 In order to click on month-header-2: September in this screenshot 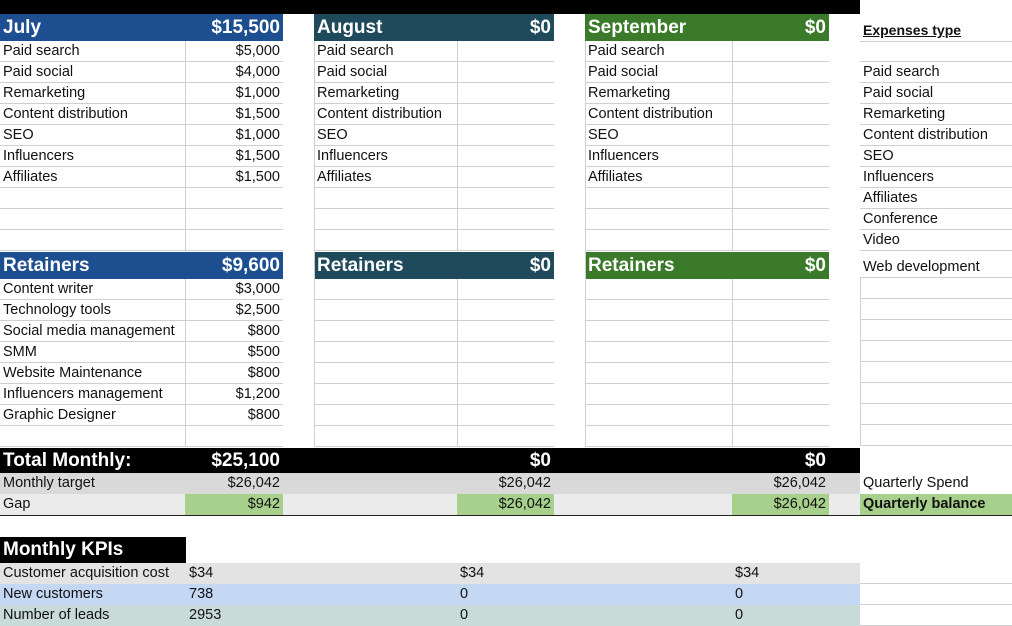, I will do `click(658, 27)`.